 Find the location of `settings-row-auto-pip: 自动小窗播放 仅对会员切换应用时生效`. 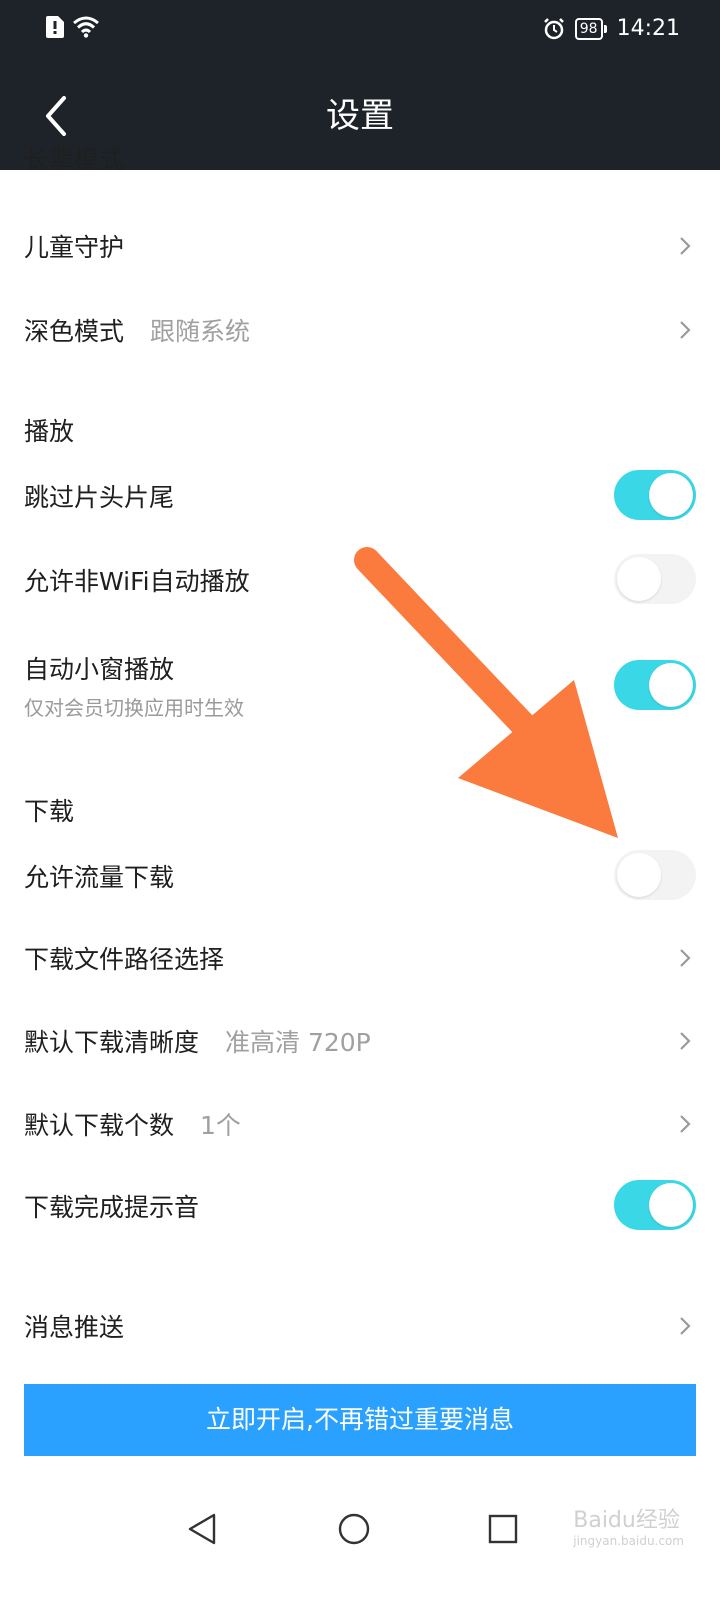

settings-row-auto-pip: 自动小窗播放 仅对会员切换应用时生效 is located at coordinates (360, 690).